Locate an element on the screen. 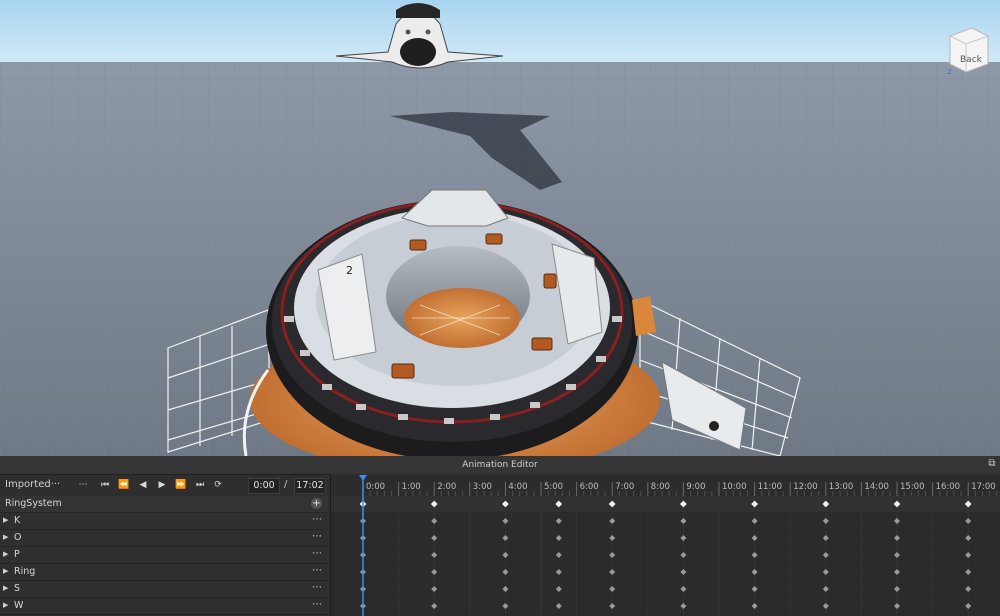 The height and width of the screenshot is (616, 1000). track-label: RingSystem is located at coordinates (33, 503).